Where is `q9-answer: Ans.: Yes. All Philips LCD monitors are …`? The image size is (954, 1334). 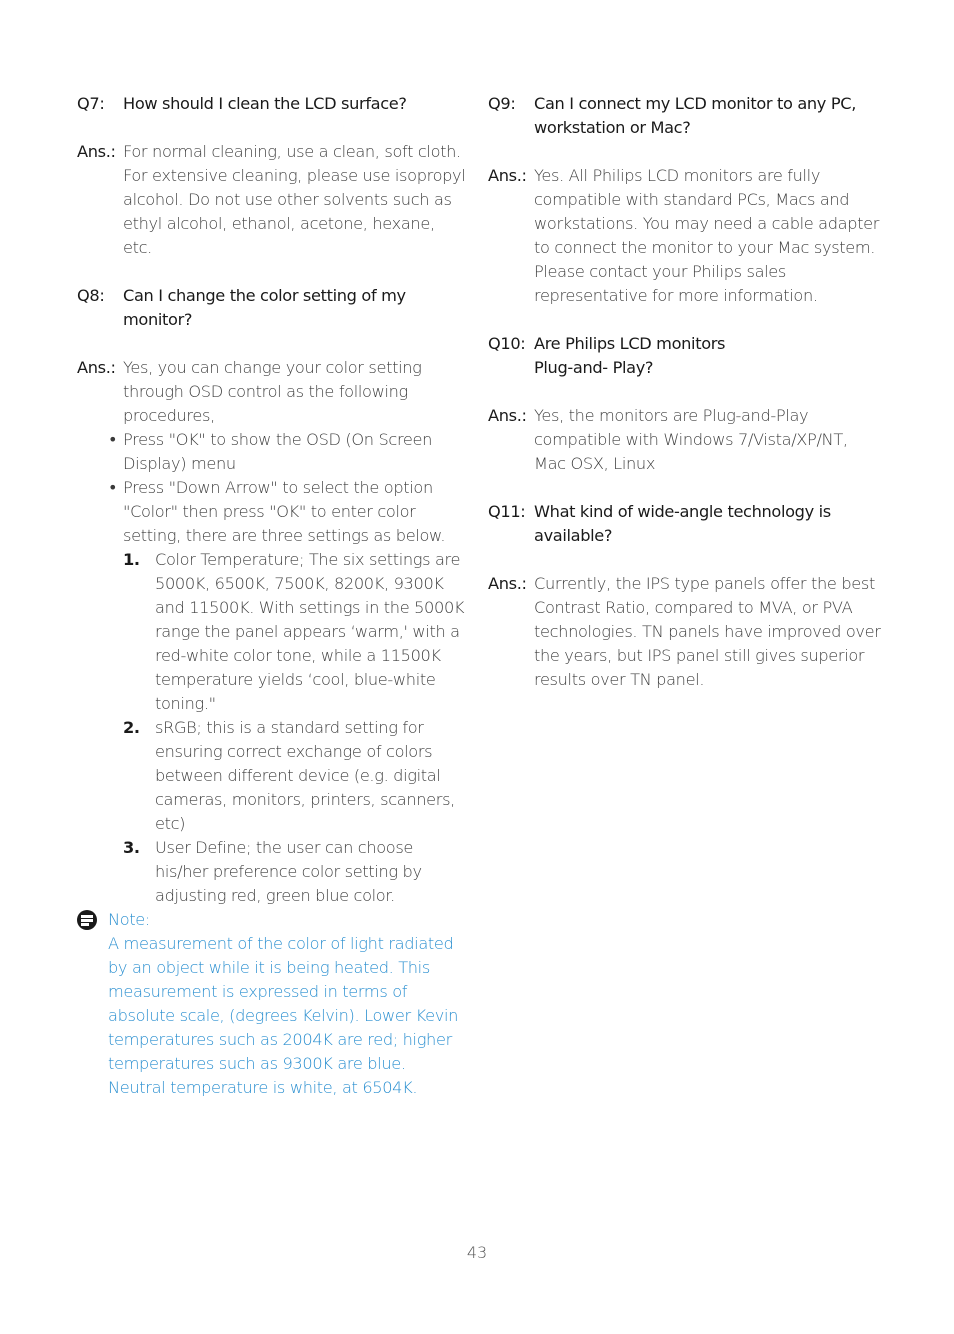 q9-answer: Ans.: Yes. All Philips LCD monitors are … is located at coordinates (688, 236).